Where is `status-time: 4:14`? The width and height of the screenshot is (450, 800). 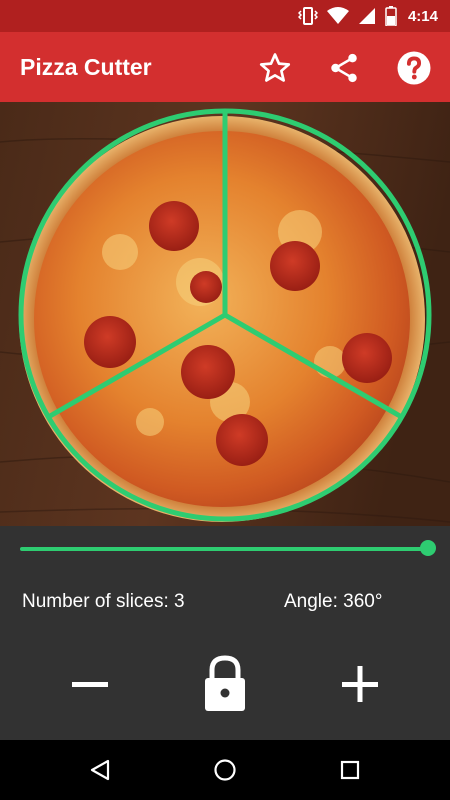
status-time: 4:14 is located at coordinates (422, 16).